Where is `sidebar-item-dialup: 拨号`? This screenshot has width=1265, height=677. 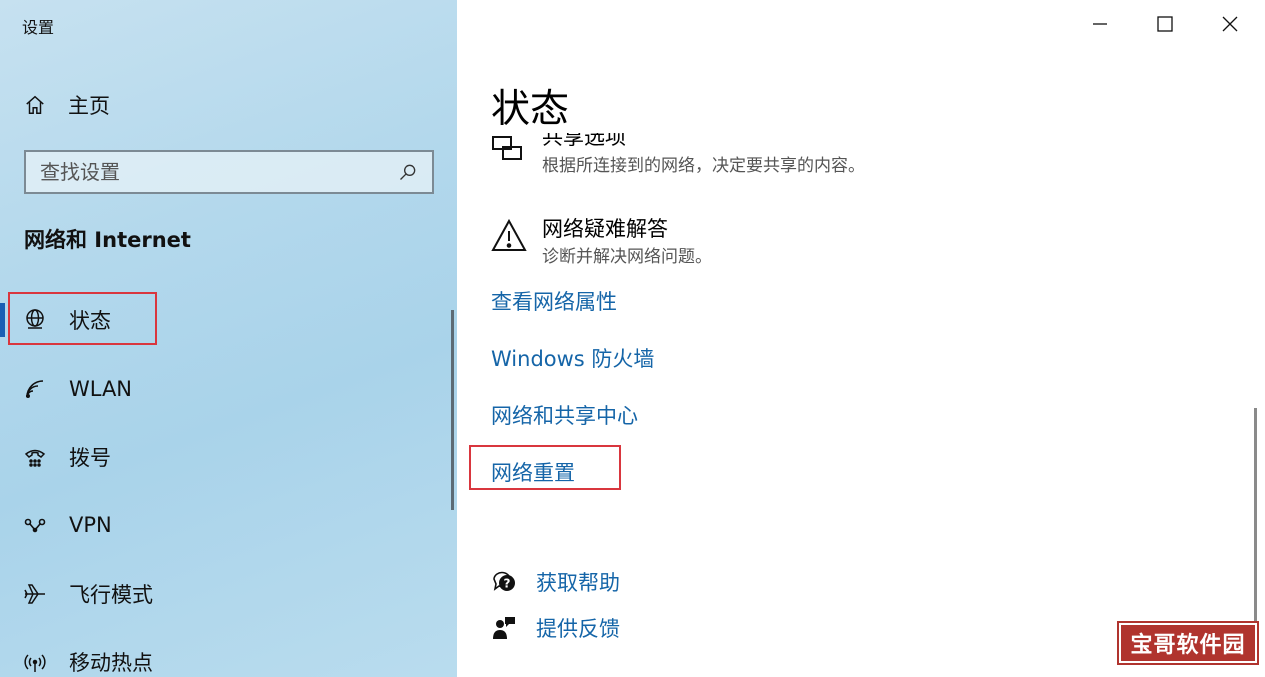
sidebar-item-dialup: 拨号 is located at coordinates (220, 457).